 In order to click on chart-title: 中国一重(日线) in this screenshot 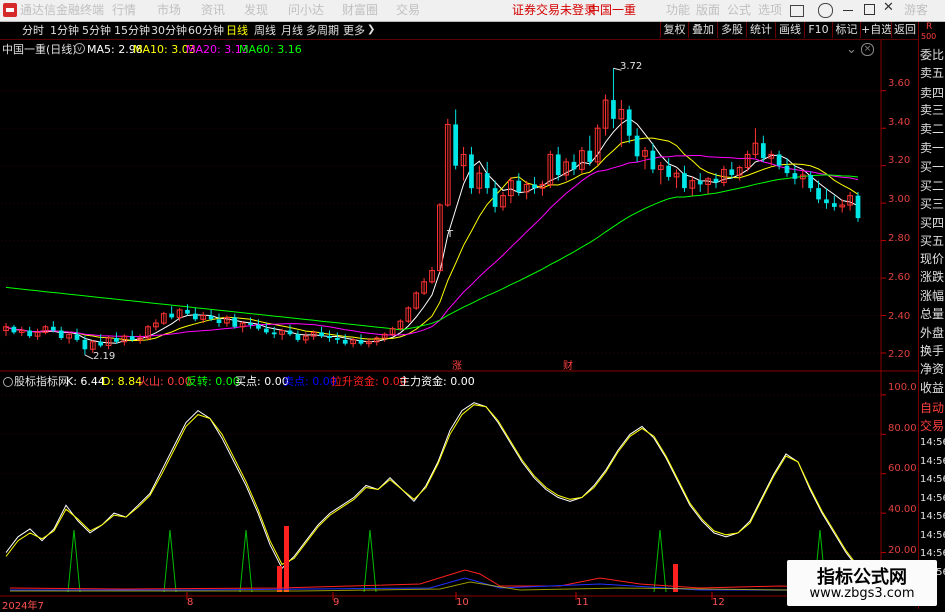, I will do `click(39, 49)`.